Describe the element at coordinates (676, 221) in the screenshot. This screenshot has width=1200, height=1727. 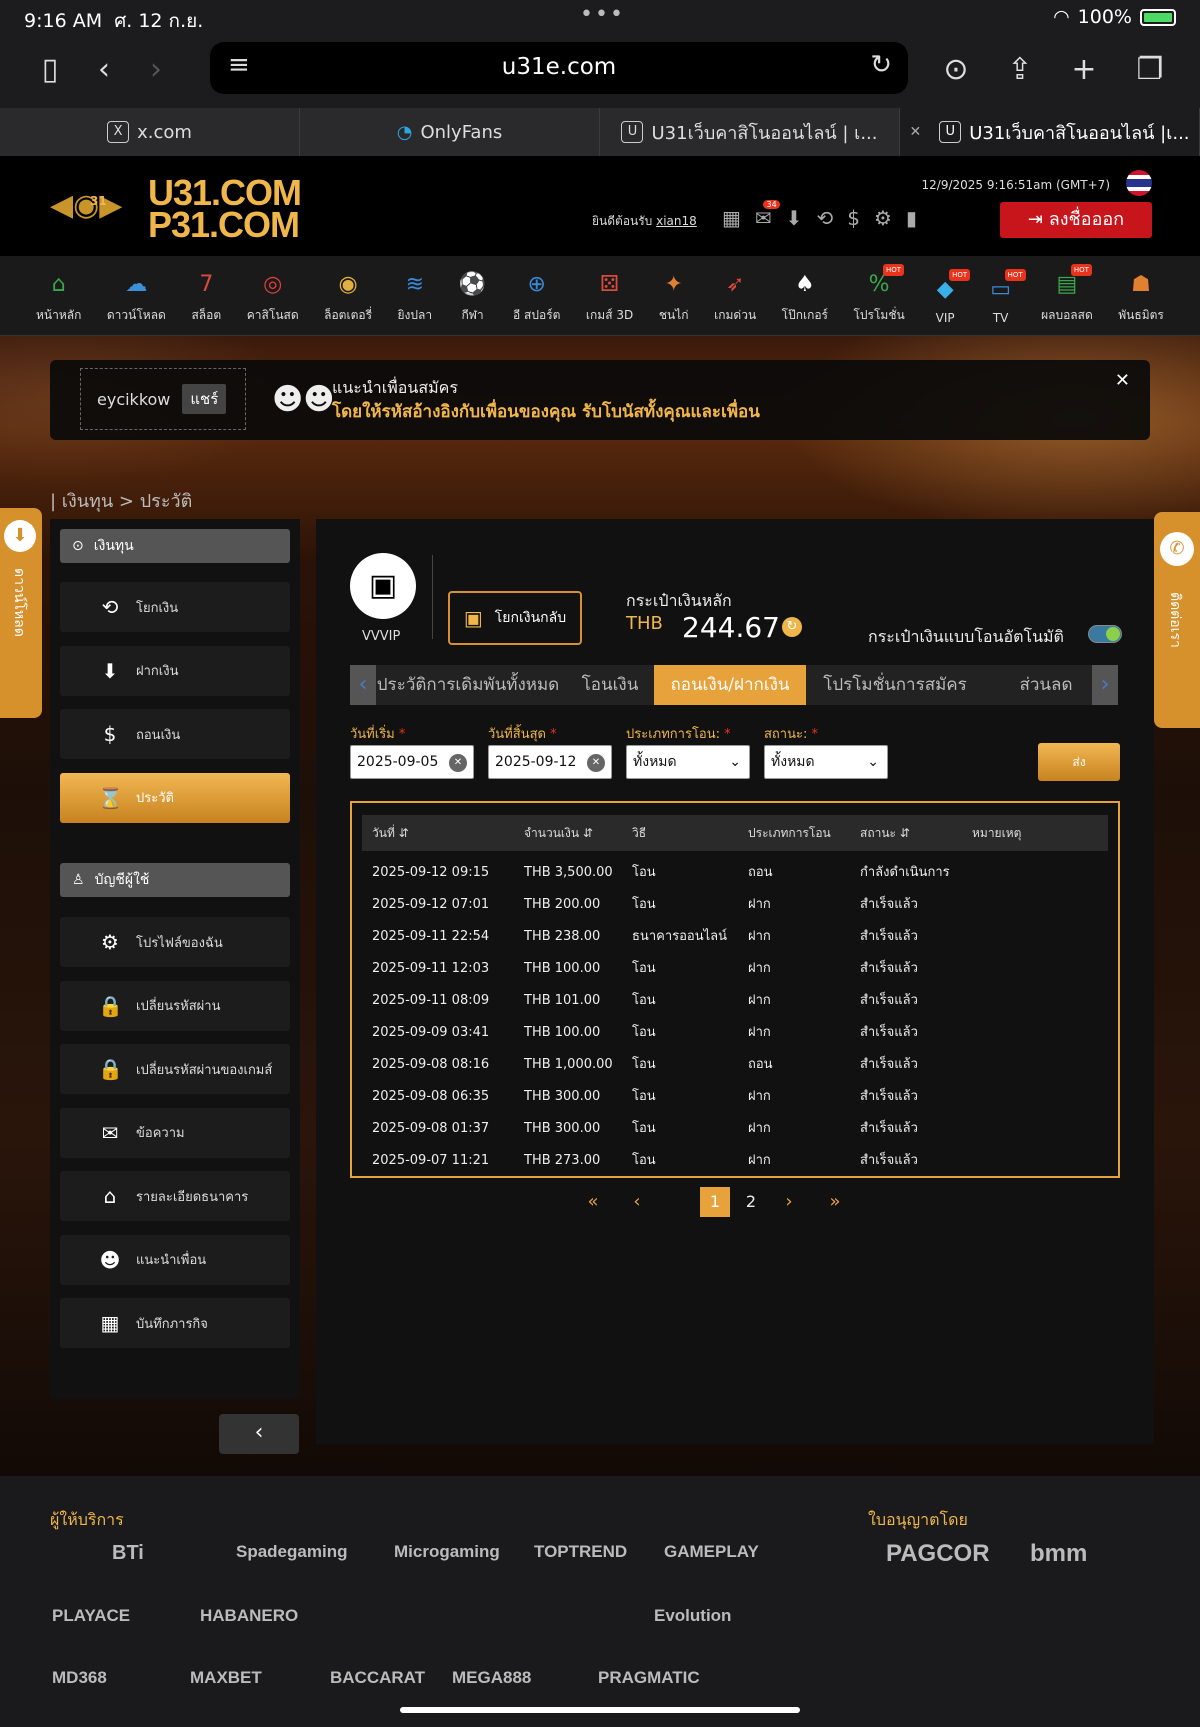
I see `username-link: xian18` at that location.